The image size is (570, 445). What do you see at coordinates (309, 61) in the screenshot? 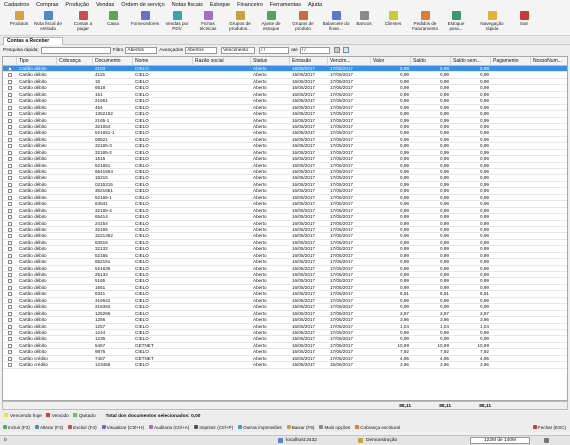
I see `column-header-7: Emissão` at bounding box center [309, 61].